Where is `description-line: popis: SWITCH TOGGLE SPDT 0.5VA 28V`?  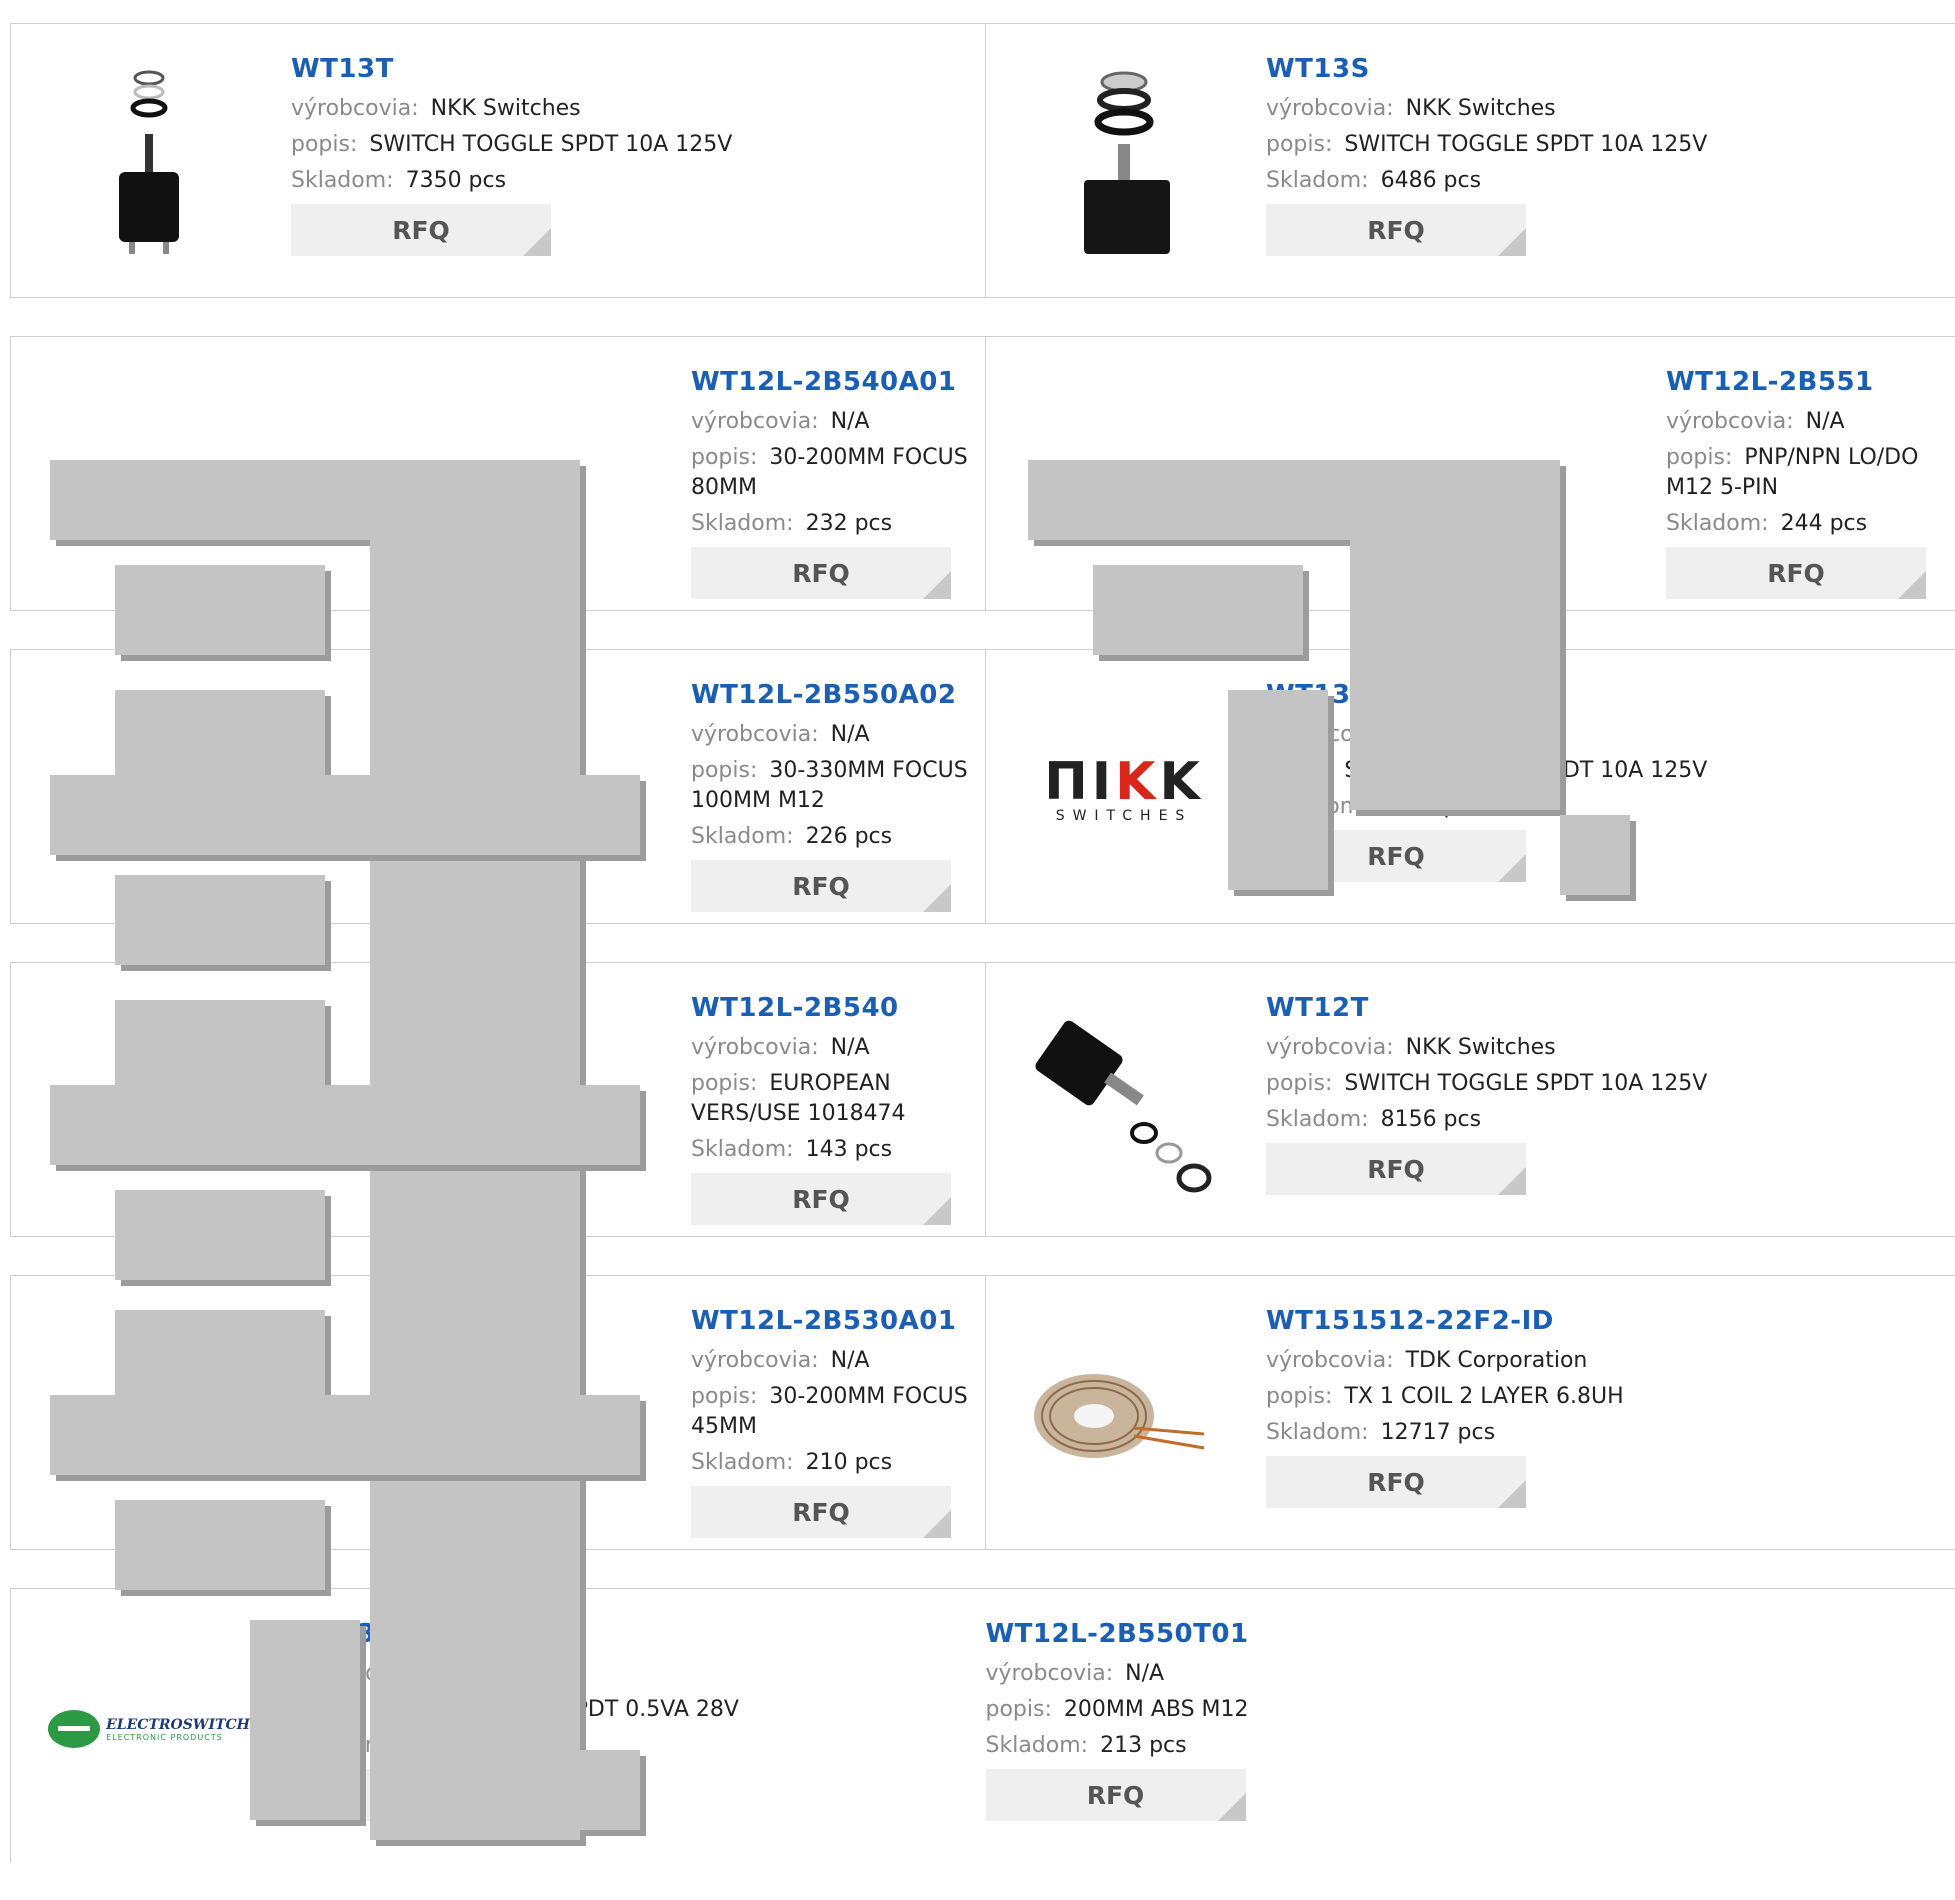 description-line: popis: SWITCH TOGGLE SPDT 0.5VA 28V is located at coordinates (621, 1710).